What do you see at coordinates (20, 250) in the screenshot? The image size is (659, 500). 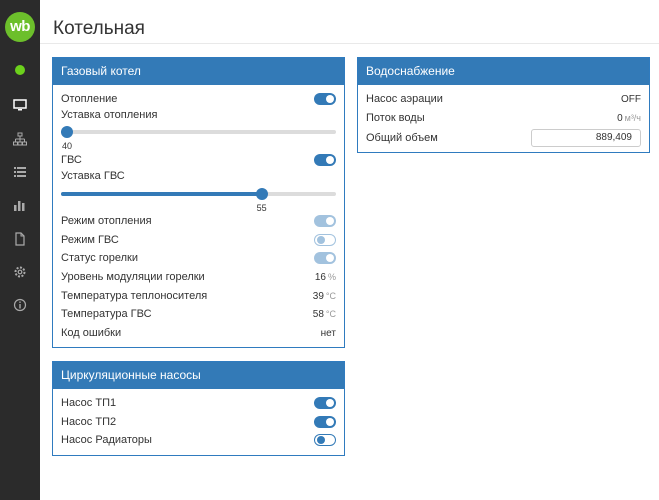 I see `sidebar: wb` at bounding box center [20, 250].